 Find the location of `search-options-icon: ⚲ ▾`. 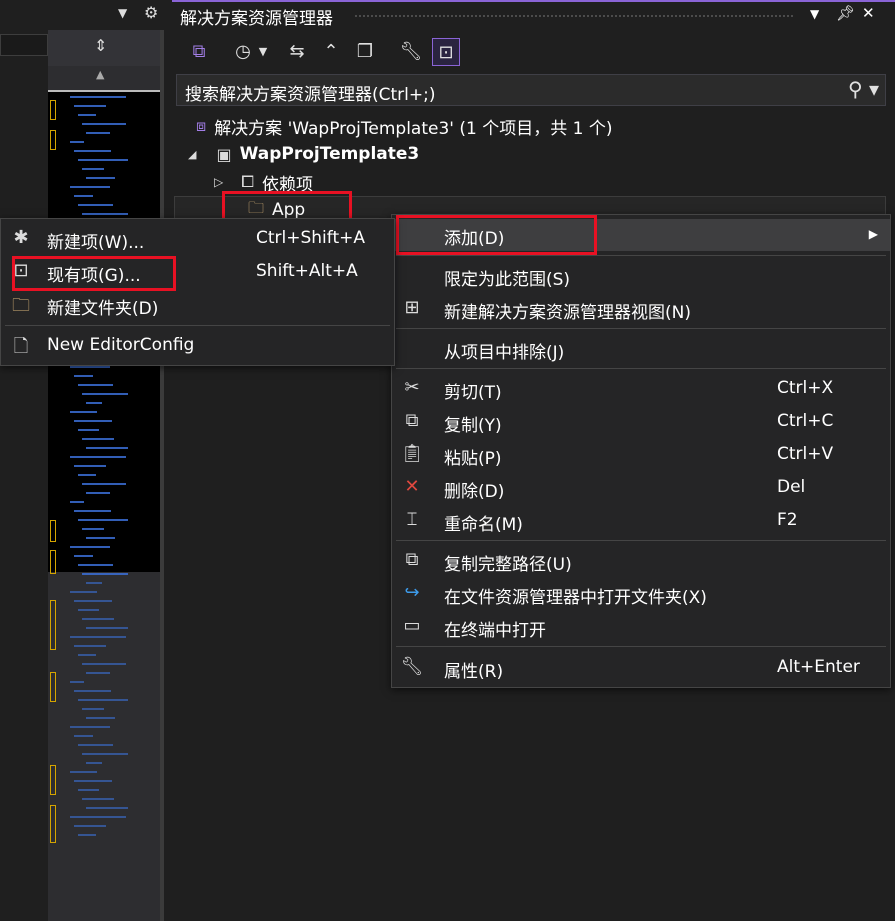

search-options-icon: ⚲ ▾ is located at coordinates (863, 89).